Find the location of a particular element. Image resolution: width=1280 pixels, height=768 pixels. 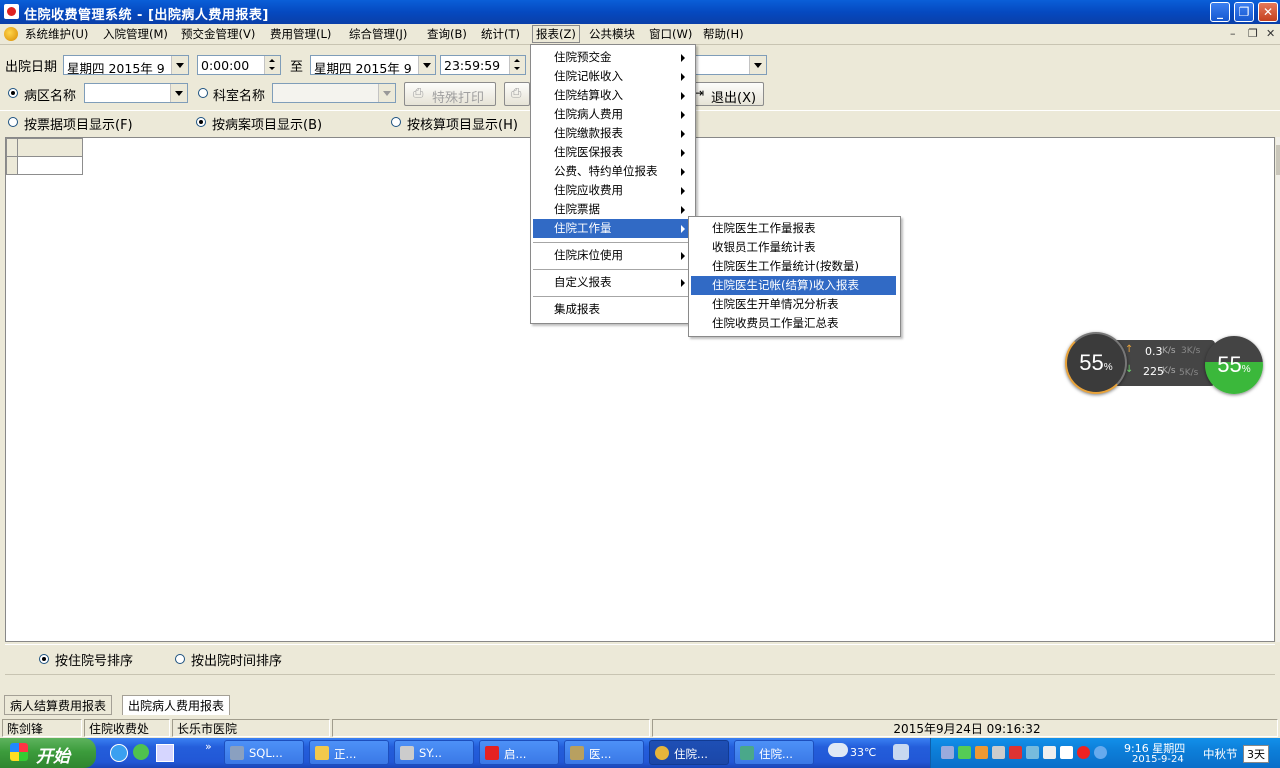

browser-icon is located at coordinates (141, 752).